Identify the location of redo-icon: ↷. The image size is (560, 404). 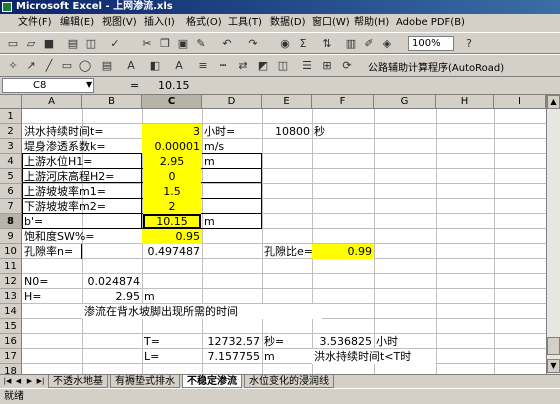
(253, 44).